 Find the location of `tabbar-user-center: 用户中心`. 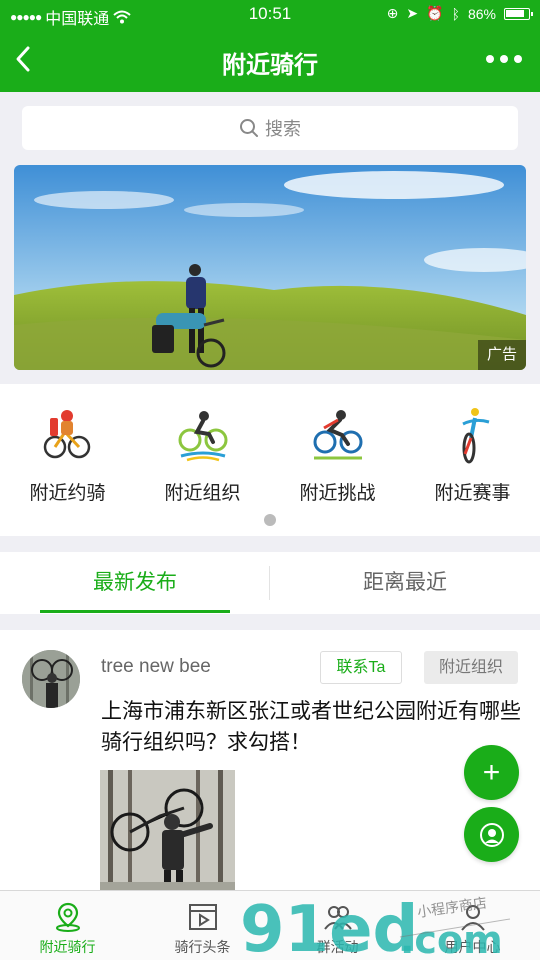

tabbar-user-center: 用户中心 is located at coordinates (472, 925).